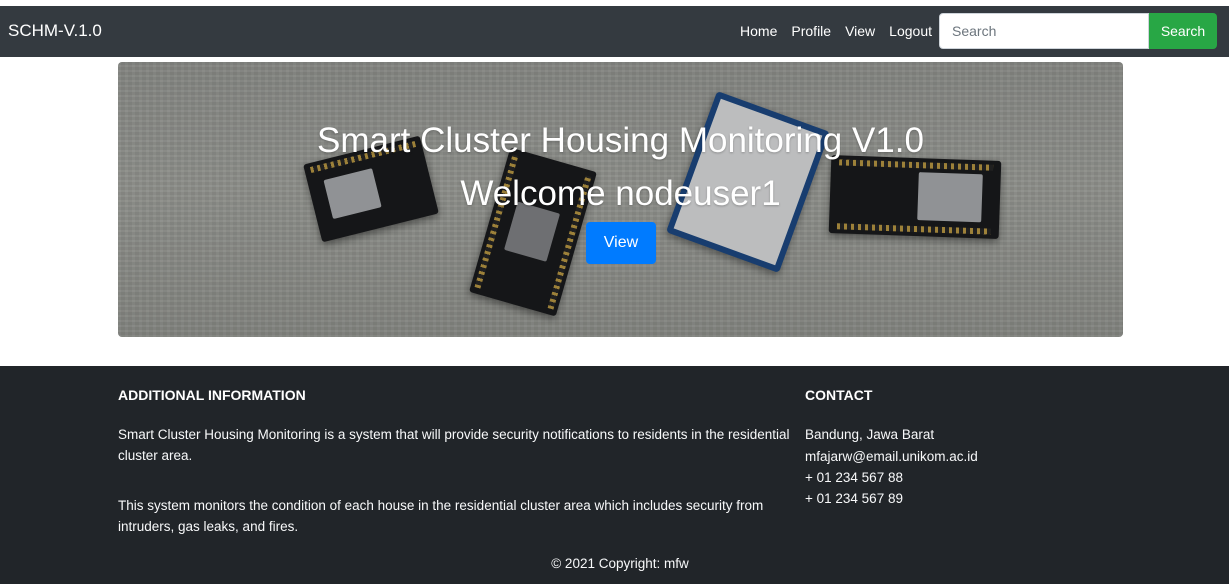 The image size is (1229, 584). I want to click on nav-links: Home Profile View Logout, so click(832, 31).